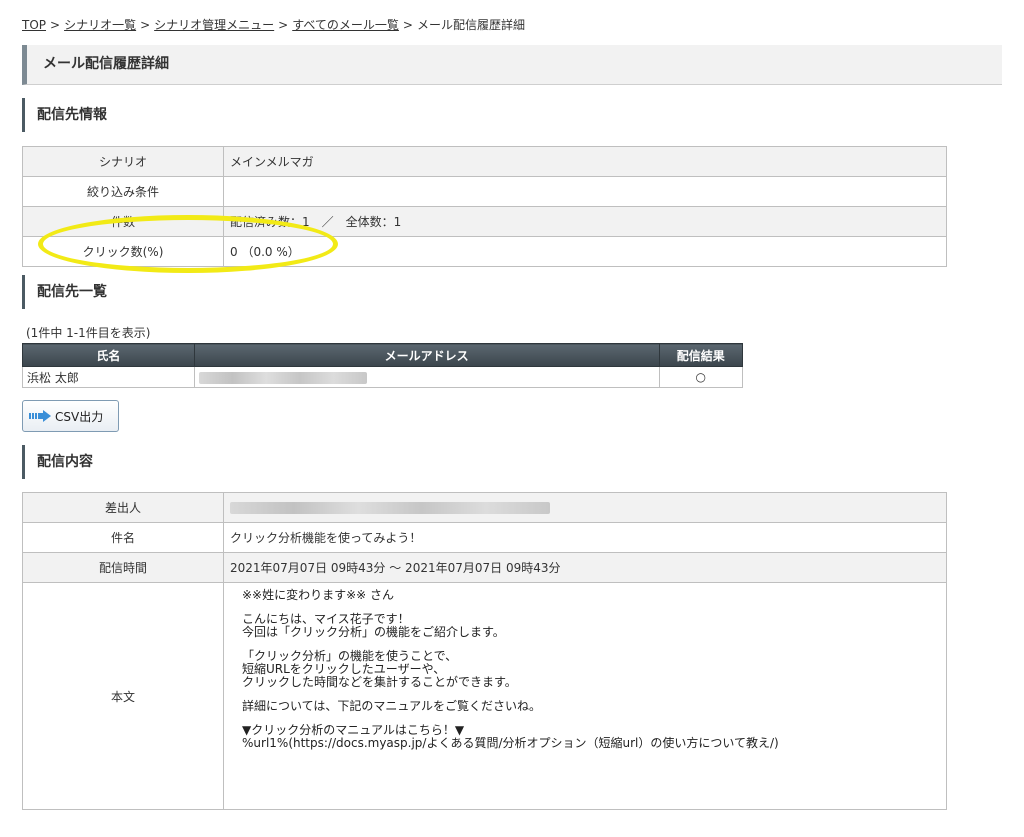 This screenshot has height=837, width=1024. Describe the element at coordinates (585, 191) in the screenshot. I see `filter-value` at that location.